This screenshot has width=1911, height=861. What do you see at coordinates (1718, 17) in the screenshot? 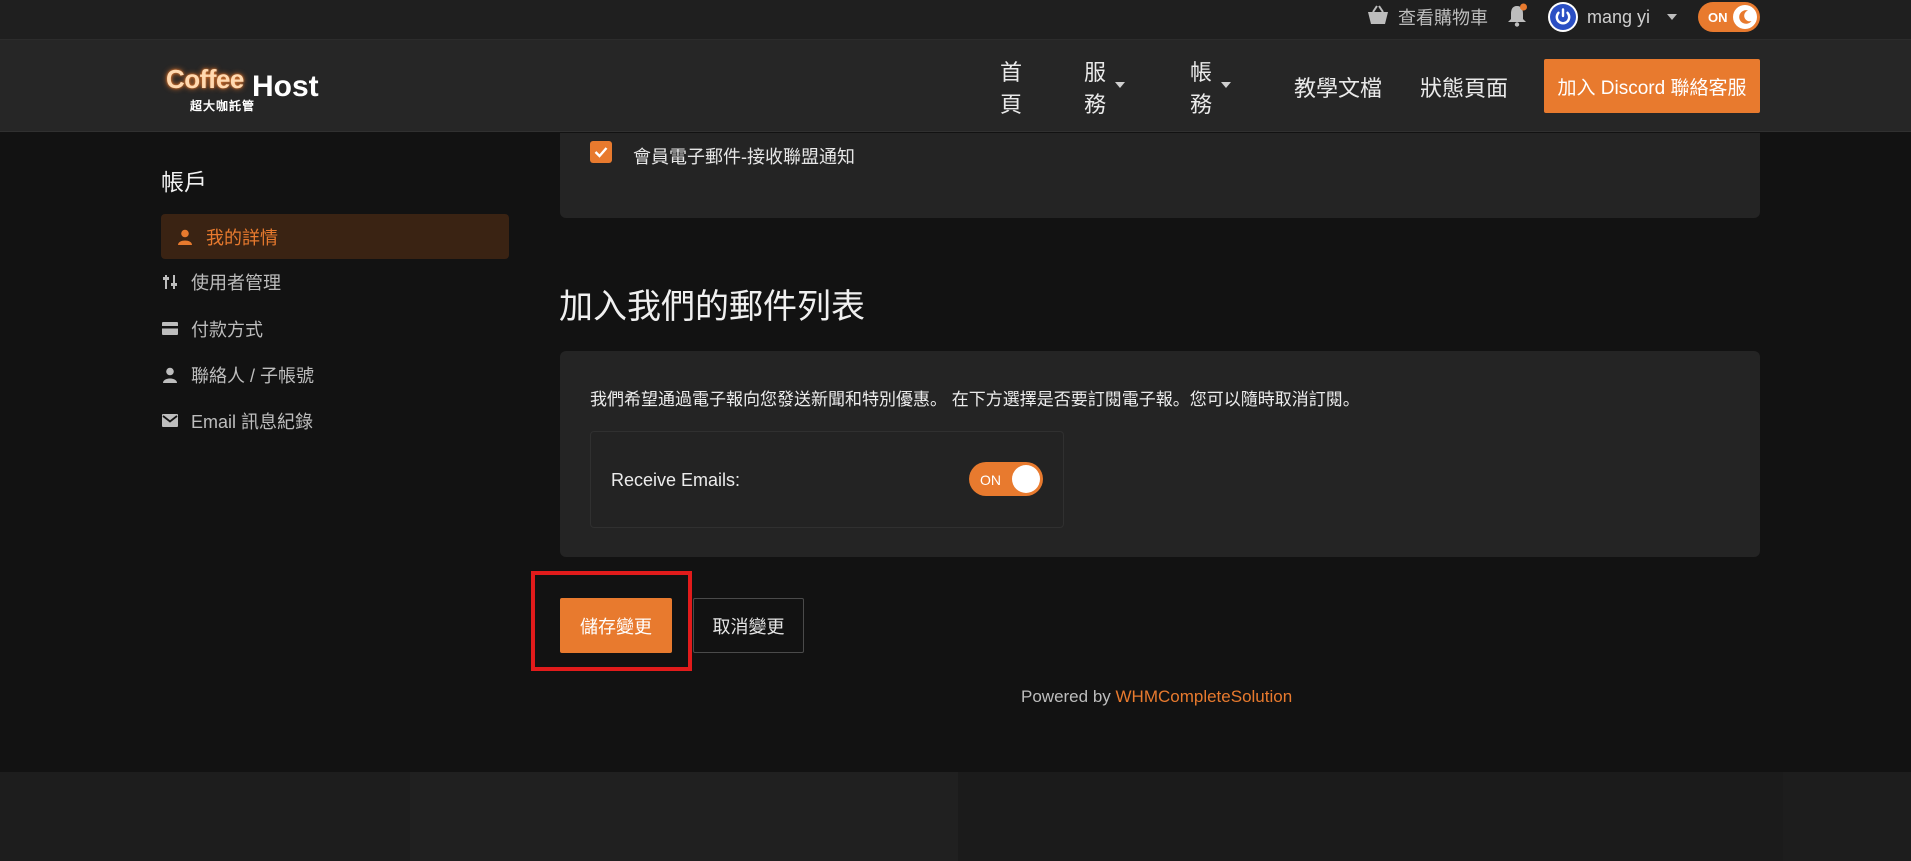
I see `dark-mode-toggle-label: ON` at bounding box center [1718, 17].